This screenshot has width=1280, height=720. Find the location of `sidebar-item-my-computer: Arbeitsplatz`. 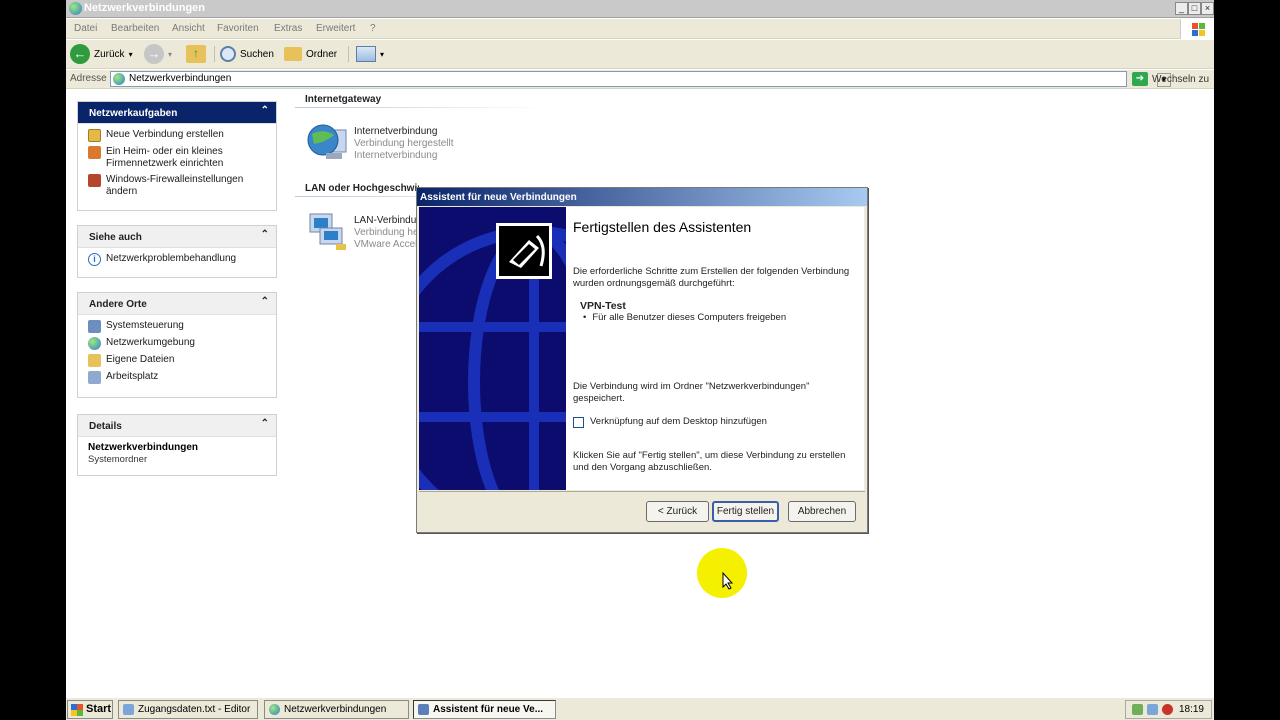

sidebar-item-my-computer: Arbeitsplatz is located at coordinates (177, 377).